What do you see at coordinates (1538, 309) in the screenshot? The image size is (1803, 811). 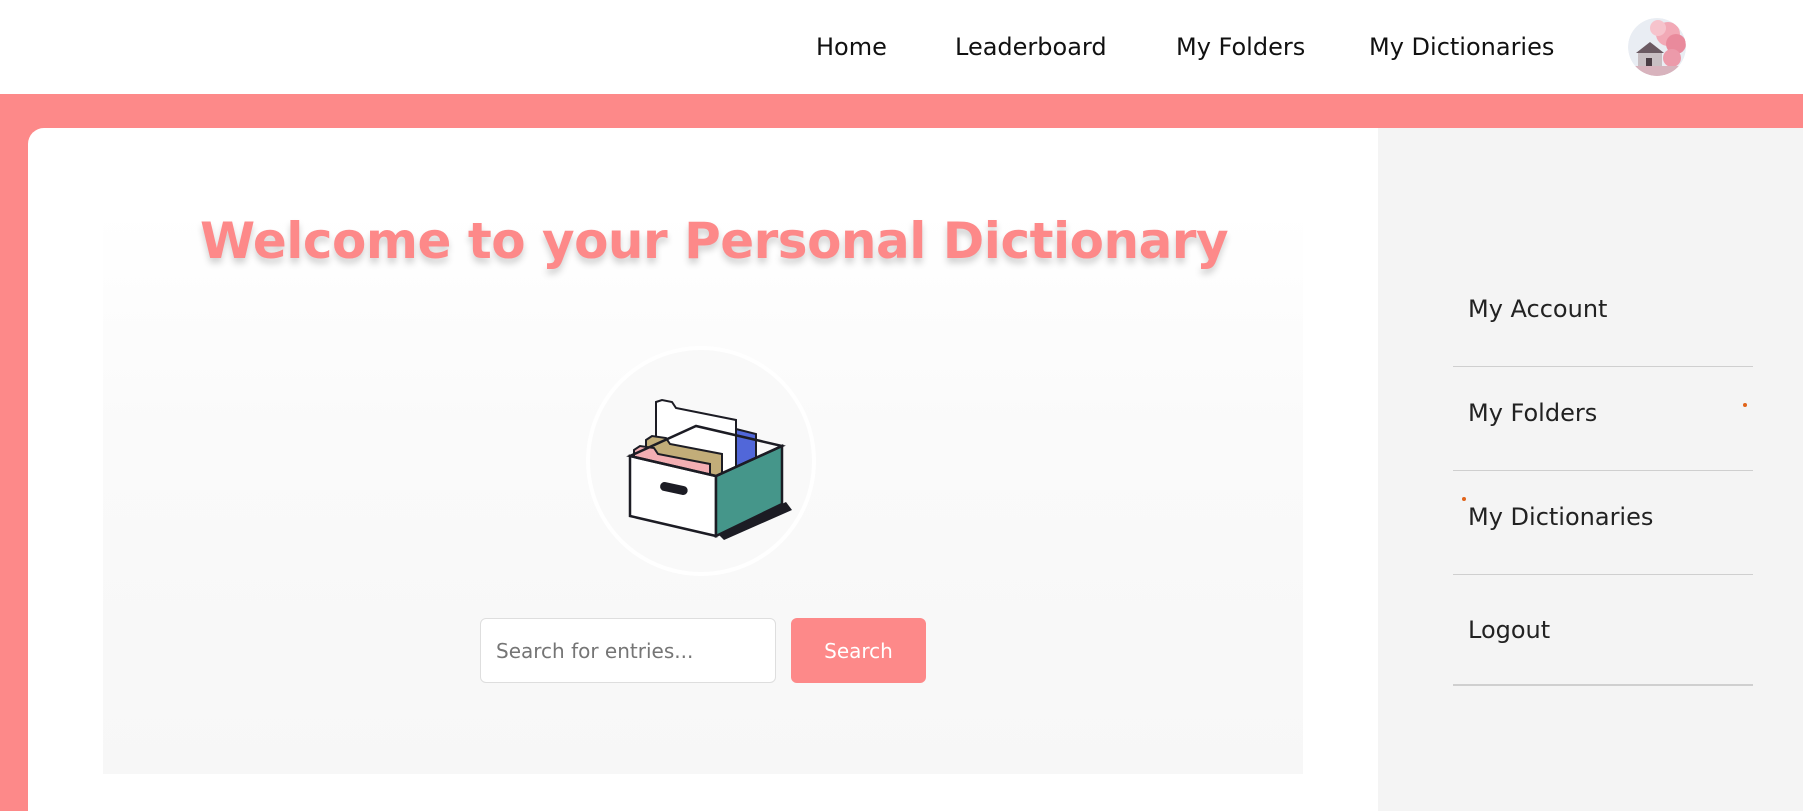 I see `sidebar-item-label: My Account` at bounding box center [1538, 309].